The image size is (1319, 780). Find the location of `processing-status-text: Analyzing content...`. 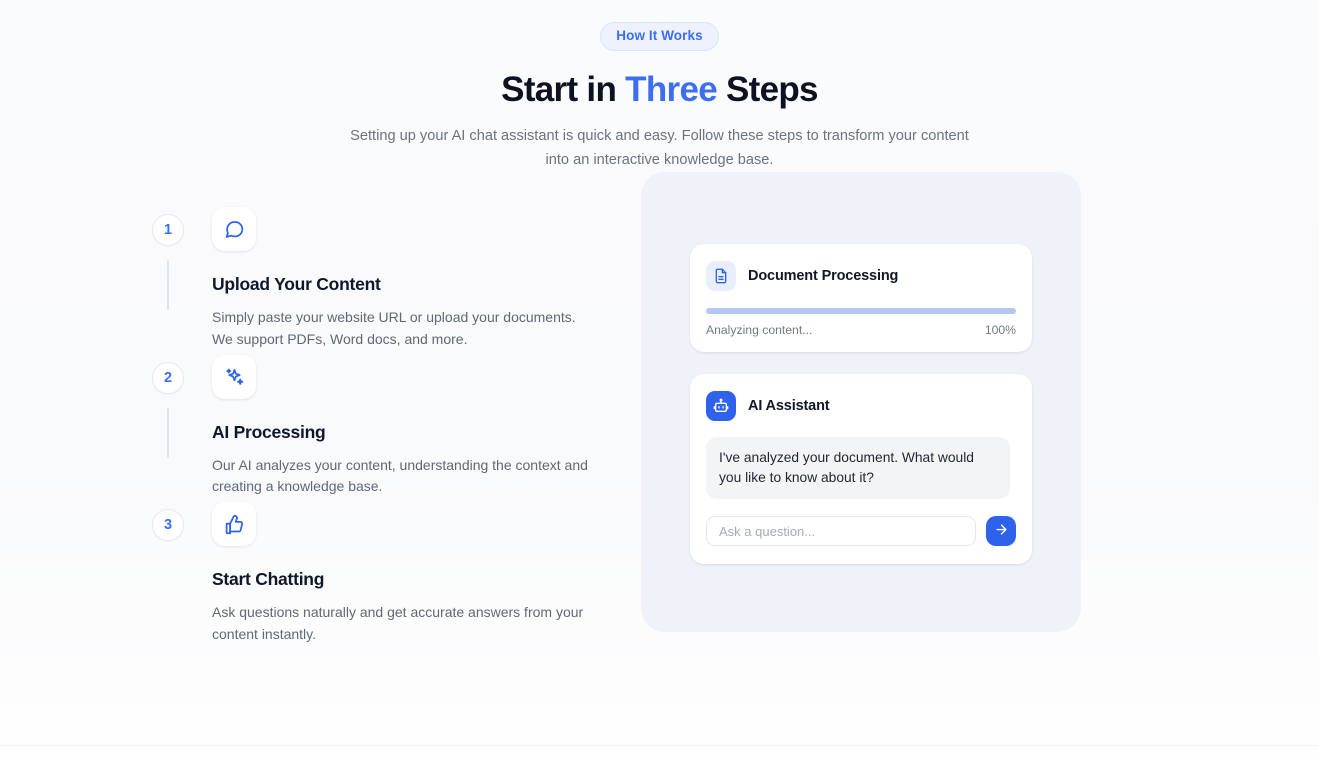

processing-status-text: Analyzing content... is located at coordinates (759, 330).